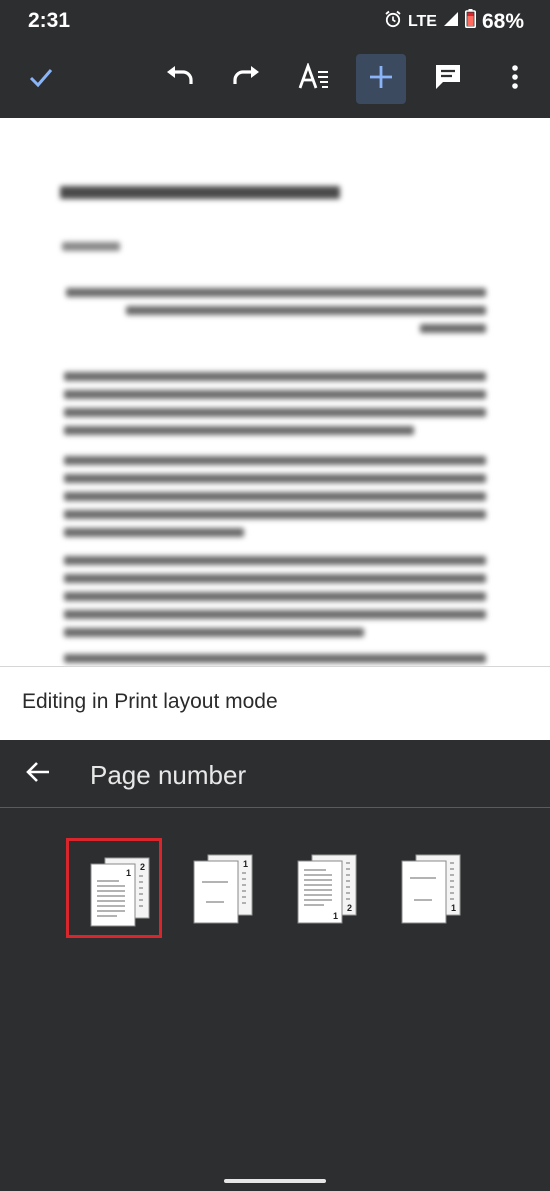  Describe the element at coordinates (275, 666) in the screenshot. I see `divider` at that location.